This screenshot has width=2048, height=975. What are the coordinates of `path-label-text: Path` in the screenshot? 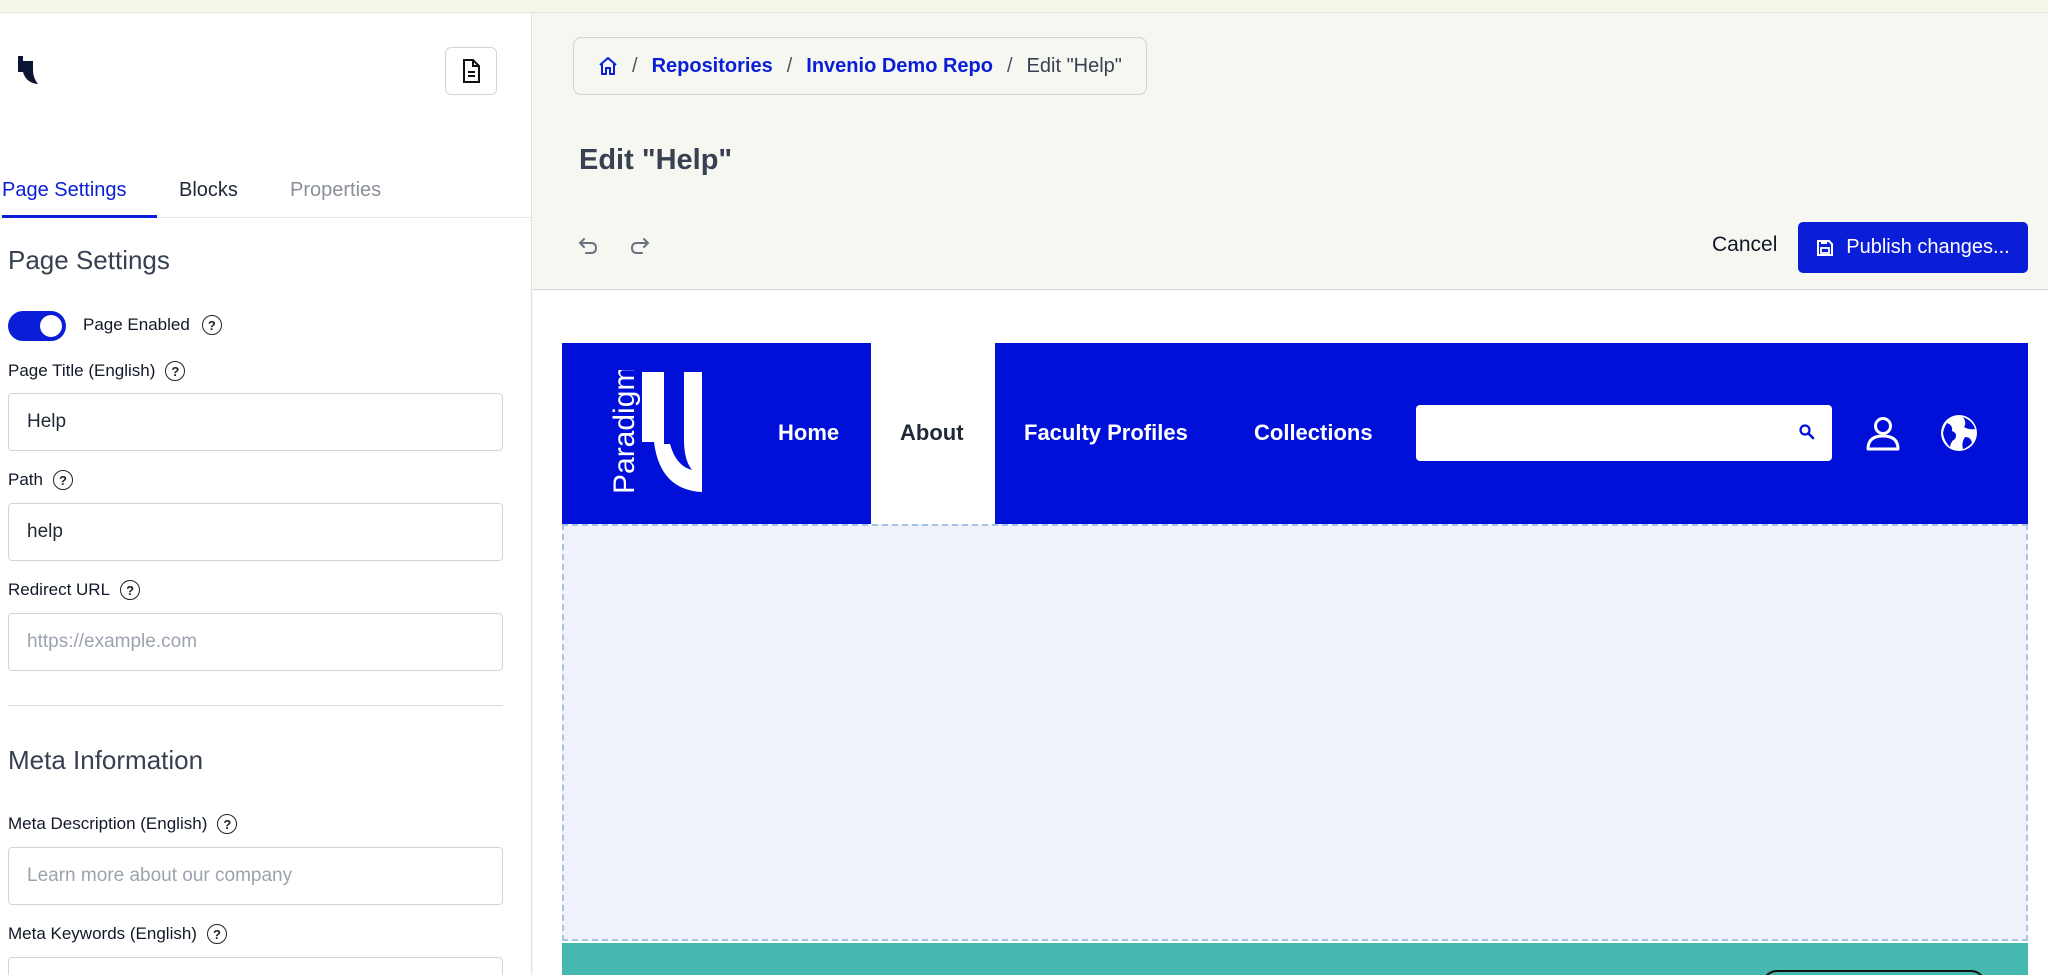 It's located at (25, 479).